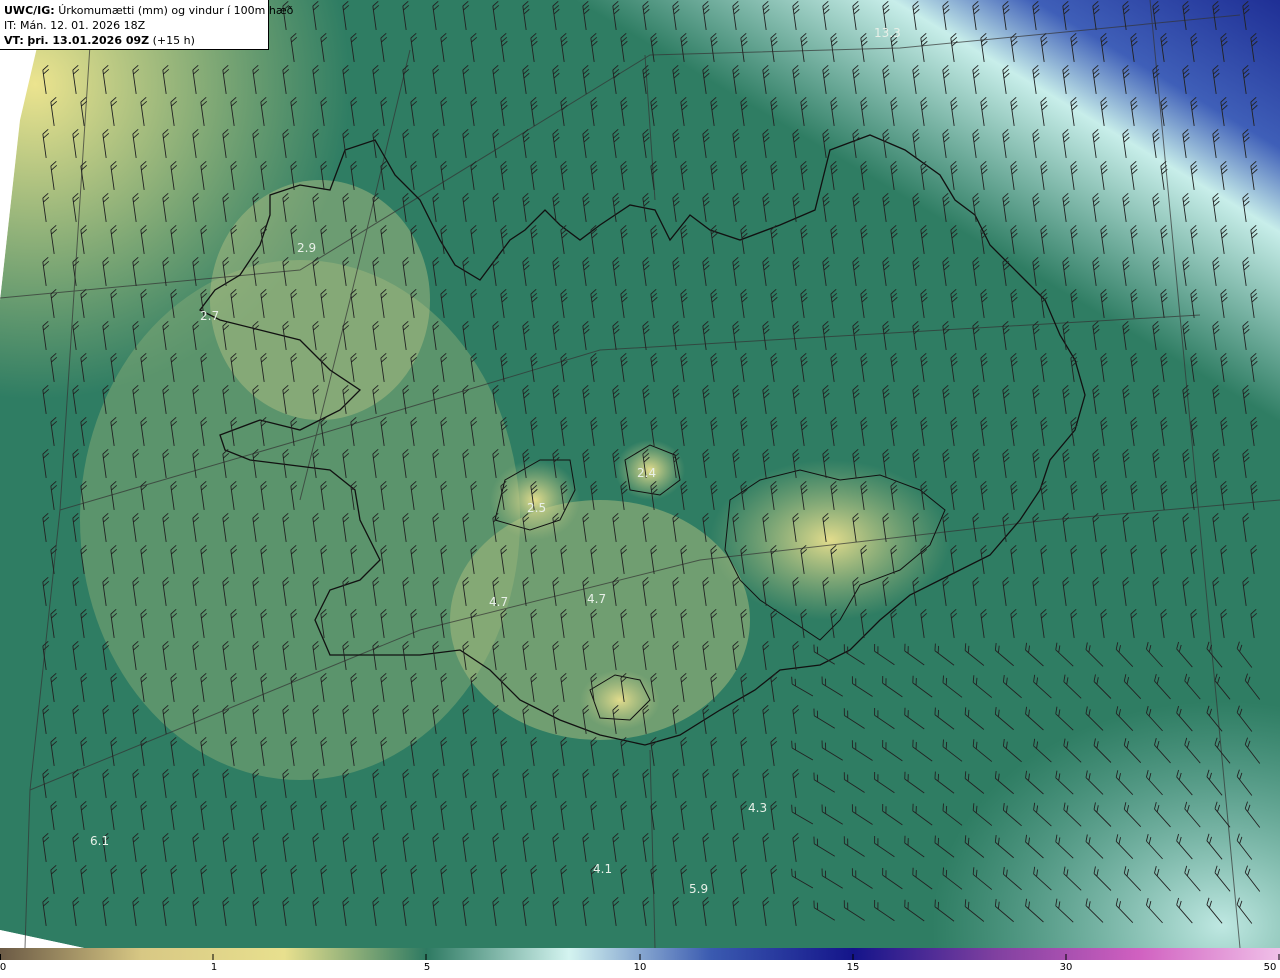 Image resolution: width=1280 pixels, height=978 pixels. What do you see at coordinates (427, 967) in the screenshot?
I see `colorbar-tick-label: 5` at bounding box center [427, 967].